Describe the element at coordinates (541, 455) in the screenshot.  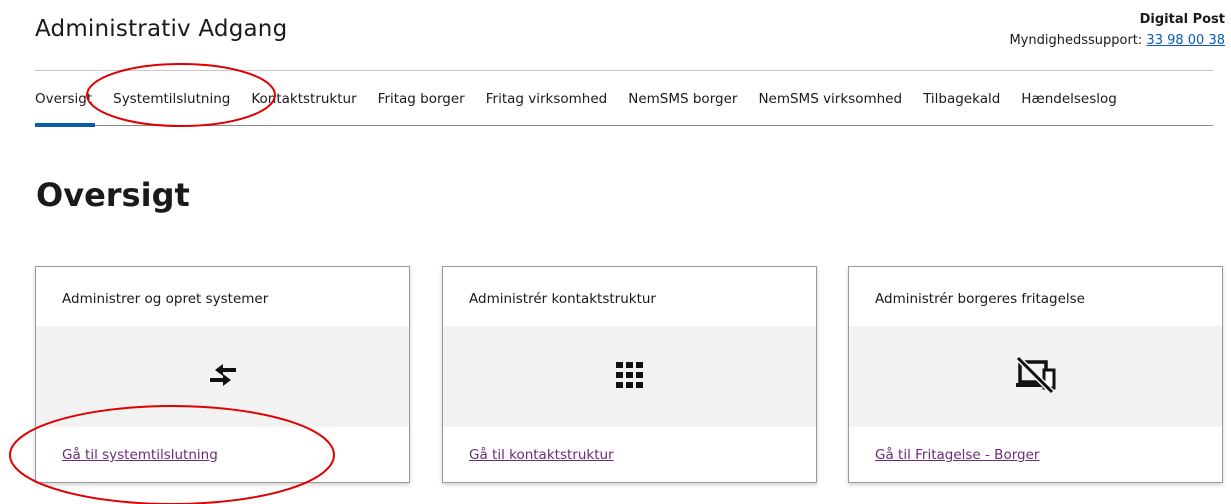
I see `link-kontaktstruktur: Gå til kontaktstruktur` at that location.